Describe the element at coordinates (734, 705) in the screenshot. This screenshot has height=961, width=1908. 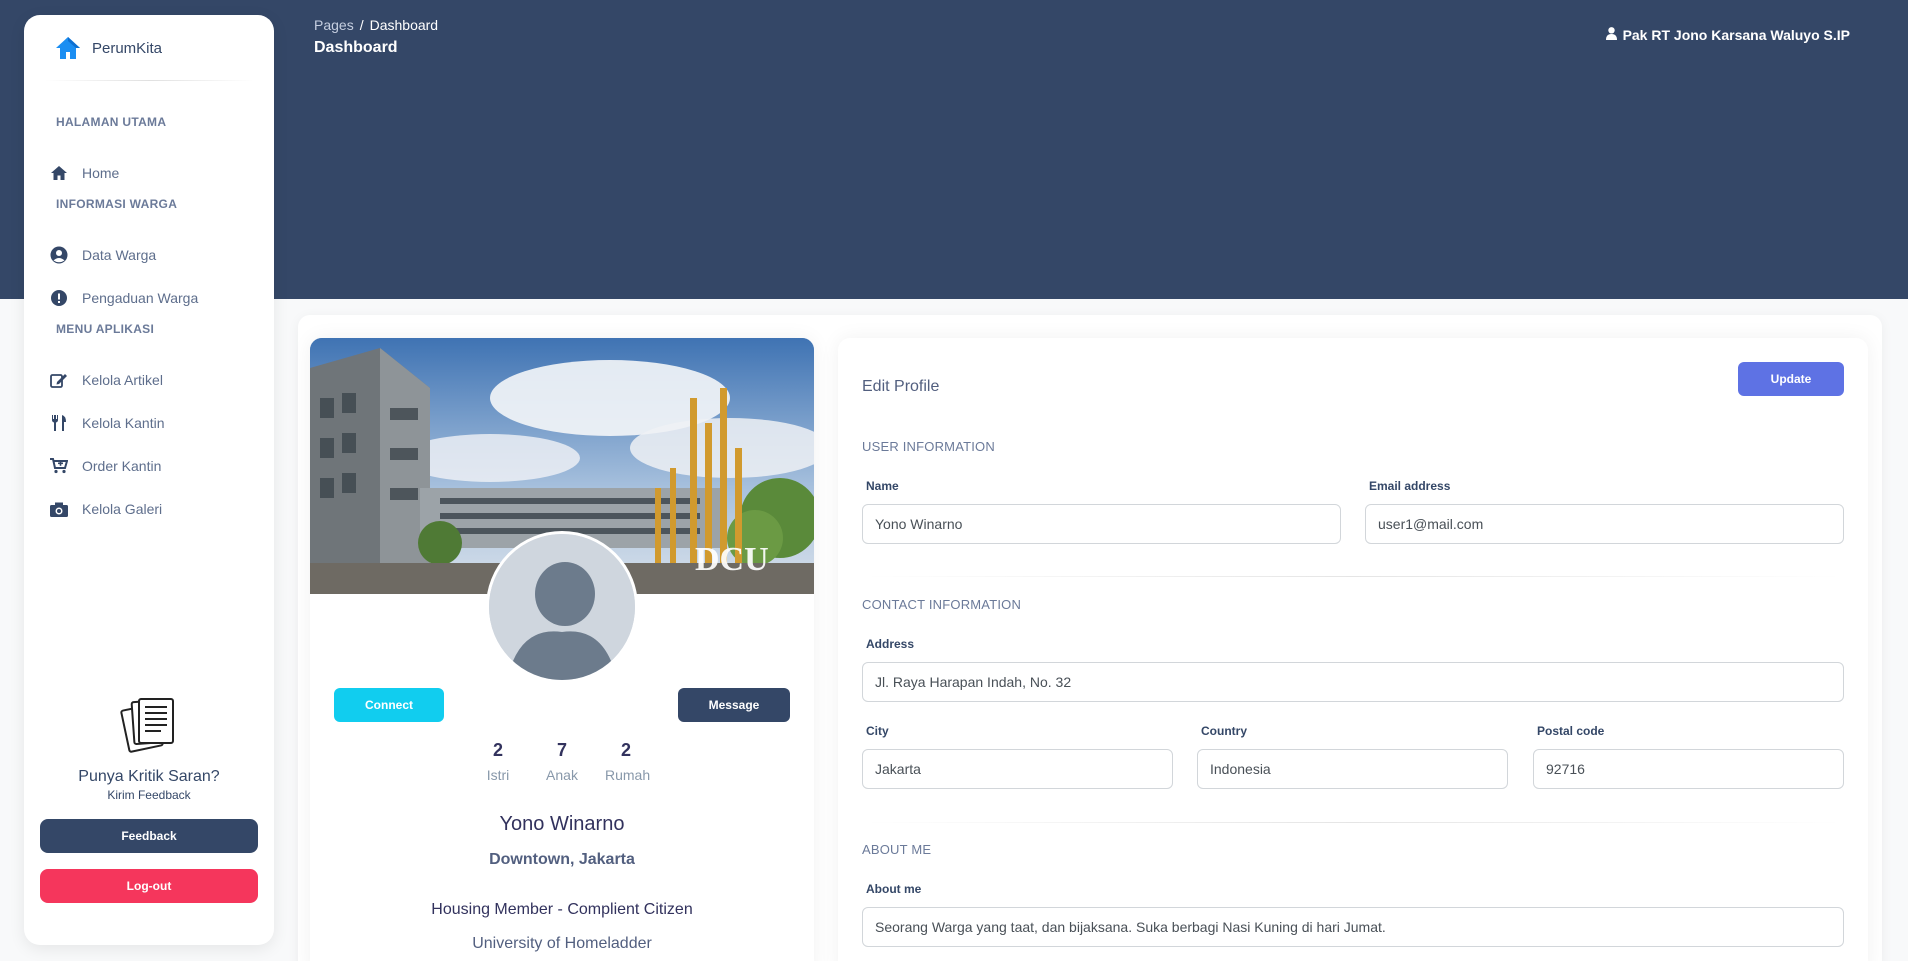
I see `message-button: Message` at that location.